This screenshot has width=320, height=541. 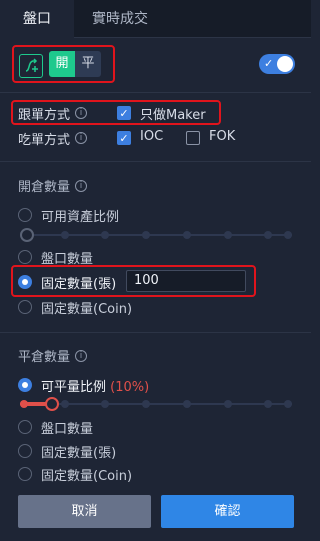 I want to click on open-close-toggle: 開 平, so click(x=75, y=64).